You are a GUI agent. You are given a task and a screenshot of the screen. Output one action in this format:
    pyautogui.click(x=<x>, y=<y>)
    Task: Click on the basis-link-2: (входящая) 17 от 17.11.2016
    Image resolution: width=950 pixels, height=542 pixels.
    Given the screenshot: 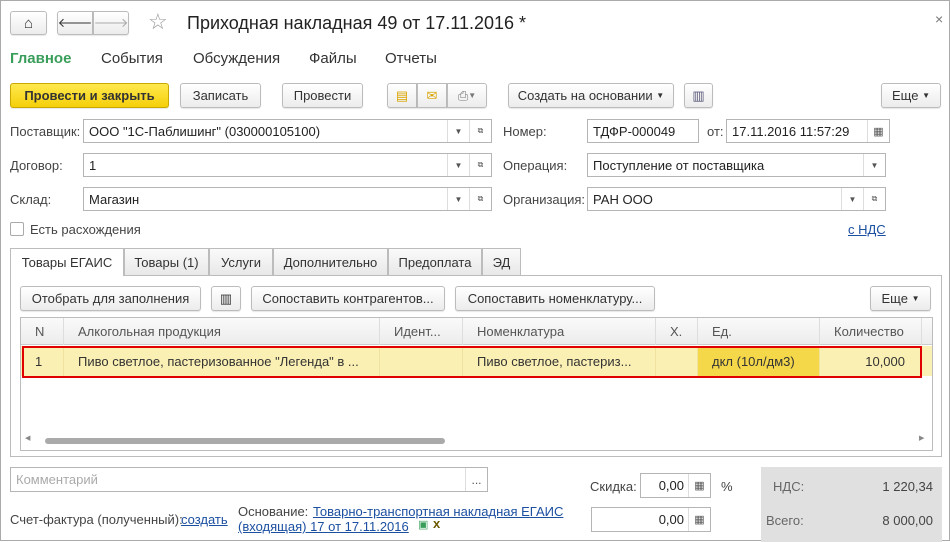 What is the action you would take?
    pyautogui.click(x=323, y=526)
    